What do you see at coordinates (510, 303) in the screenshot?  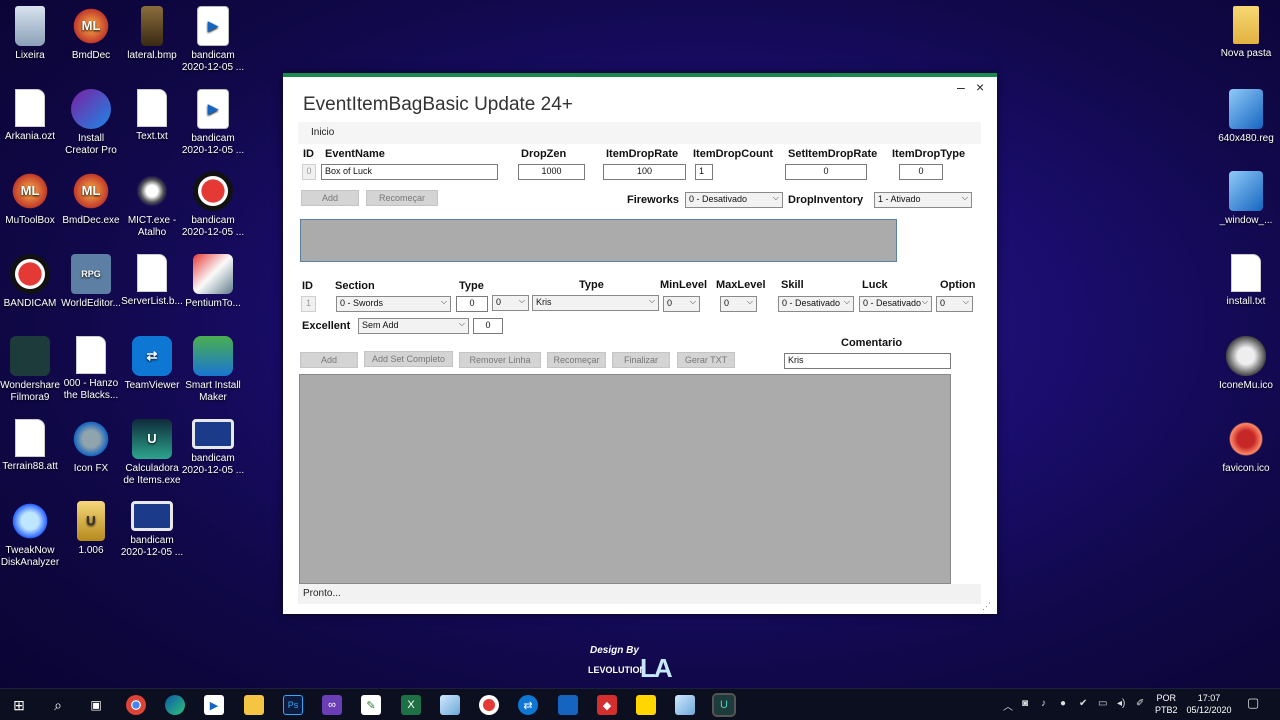 I see `type-index-select: 0 ⌵` at bounding box center [510, 303].